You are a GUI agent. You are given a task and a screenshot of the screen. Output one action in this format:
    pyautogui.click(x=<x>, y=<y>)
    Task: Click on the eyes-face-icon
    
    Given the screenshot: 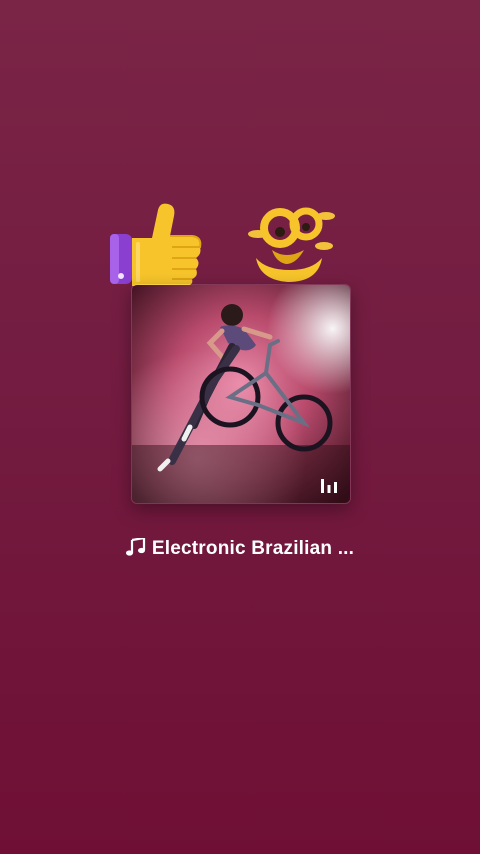 What is the action you would take?
    pyautogui.click(x=291, y=245)
    